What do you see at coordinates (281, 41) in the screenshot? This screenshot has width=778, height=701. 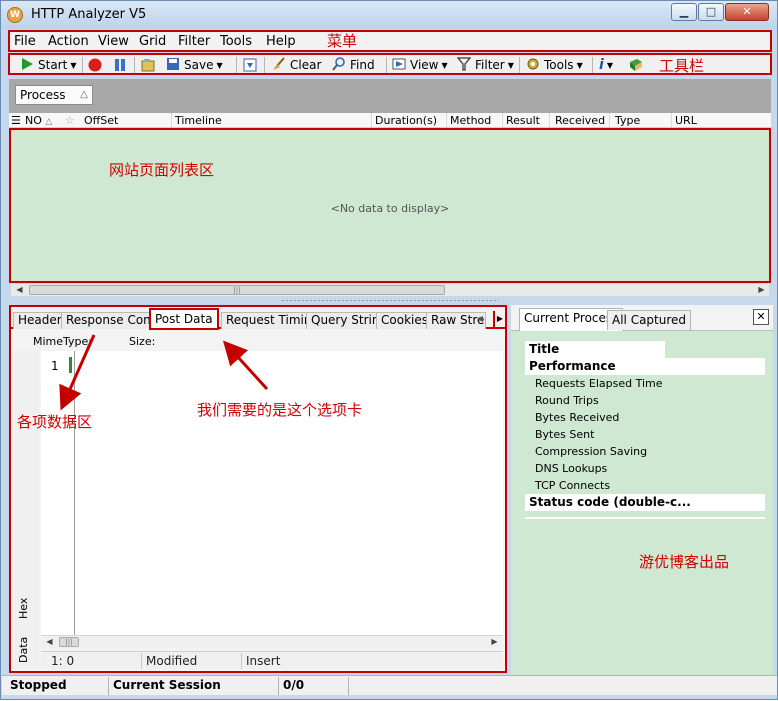 I see `menu-help: Help` at bounding box center [281, 41].